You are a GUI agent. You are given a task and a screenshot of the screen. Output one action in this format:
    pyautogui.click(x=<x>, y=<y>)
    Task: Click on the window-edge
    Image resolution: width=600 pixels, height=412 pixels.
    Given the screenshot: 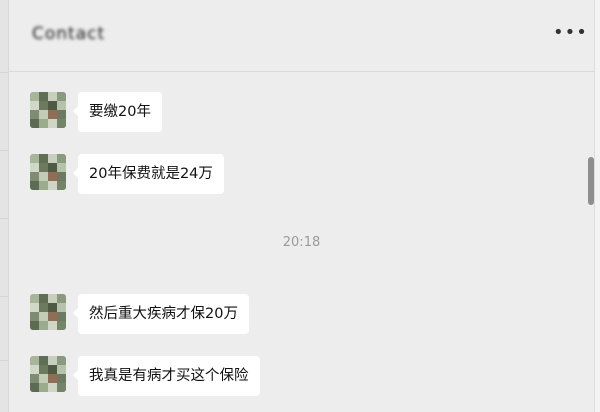 What is the action you would take?
    pyautogui.click(x=597, y=206)
    